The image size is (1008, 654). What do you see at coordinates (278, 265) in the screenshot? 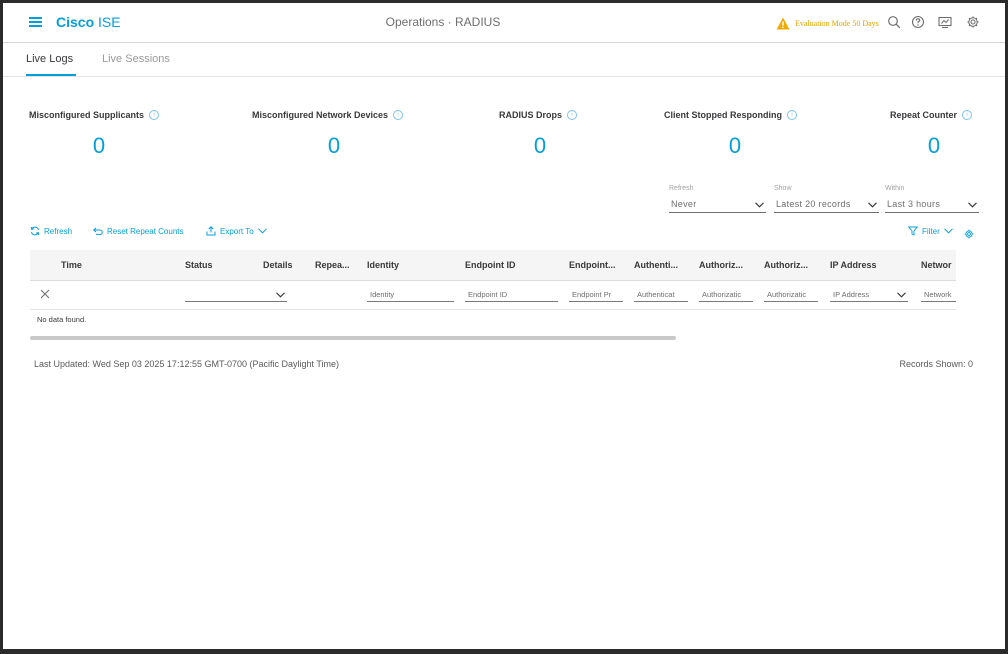
I see `column-header-details: Details` at bounding box center [278, 265].